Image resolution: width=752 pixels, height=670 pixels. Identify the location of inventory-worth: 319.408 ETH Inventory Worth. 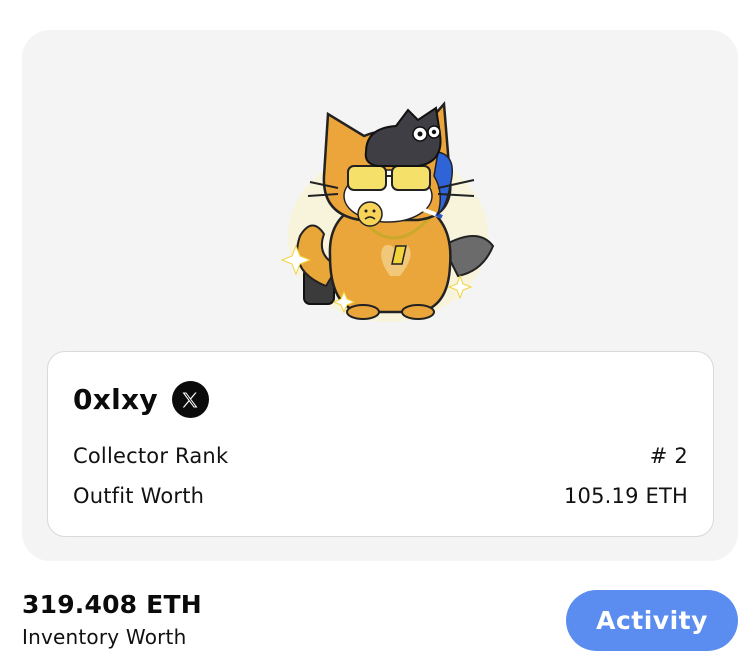
(112, 619).